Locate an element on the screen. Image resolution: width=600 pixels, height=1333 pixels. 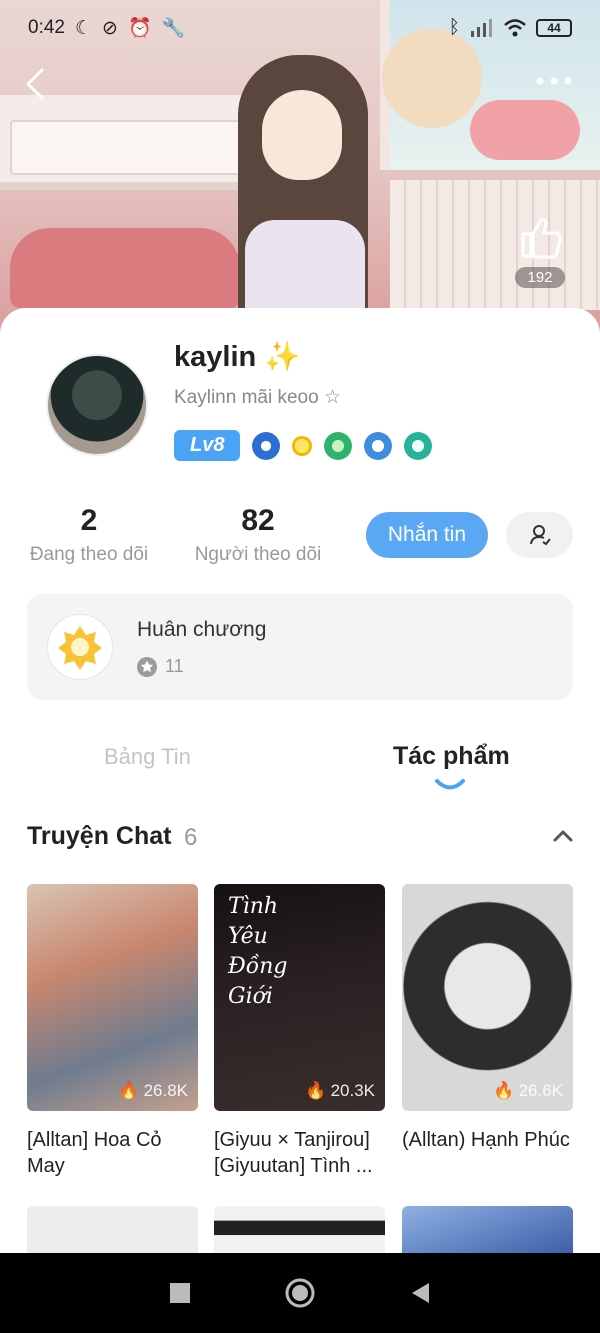
system-navigation-bar is located at coordinates (300, 1293).